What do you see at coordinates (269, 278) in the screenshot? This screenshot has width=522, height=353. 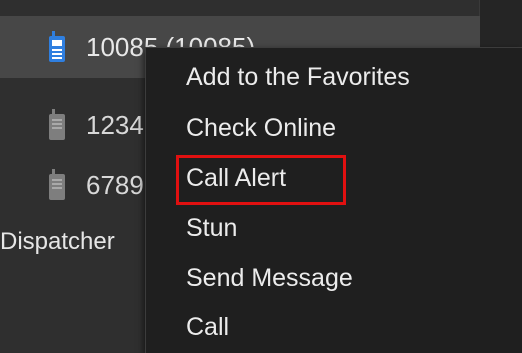 I see `menu-item-send-message: Send Message` at bounding box center [269, 278].